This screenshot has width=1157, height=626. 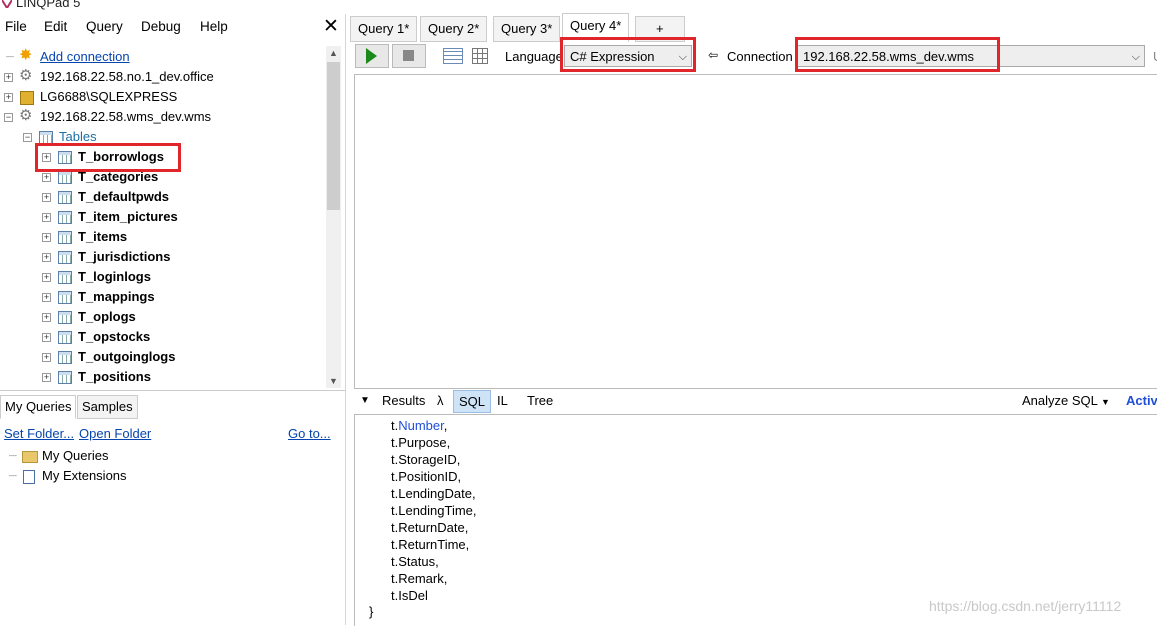 I want to click on tab-lambda: λ, so click(x=440, y=400).